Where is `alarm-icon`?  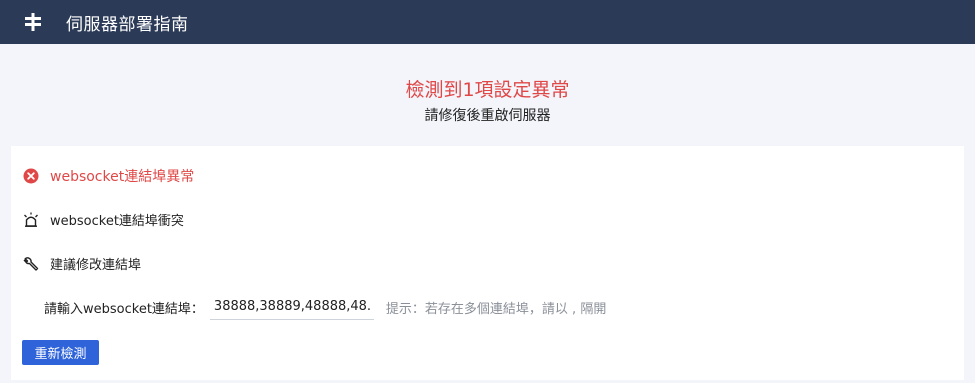 alarm-icon is located at coordinates (31, 220).